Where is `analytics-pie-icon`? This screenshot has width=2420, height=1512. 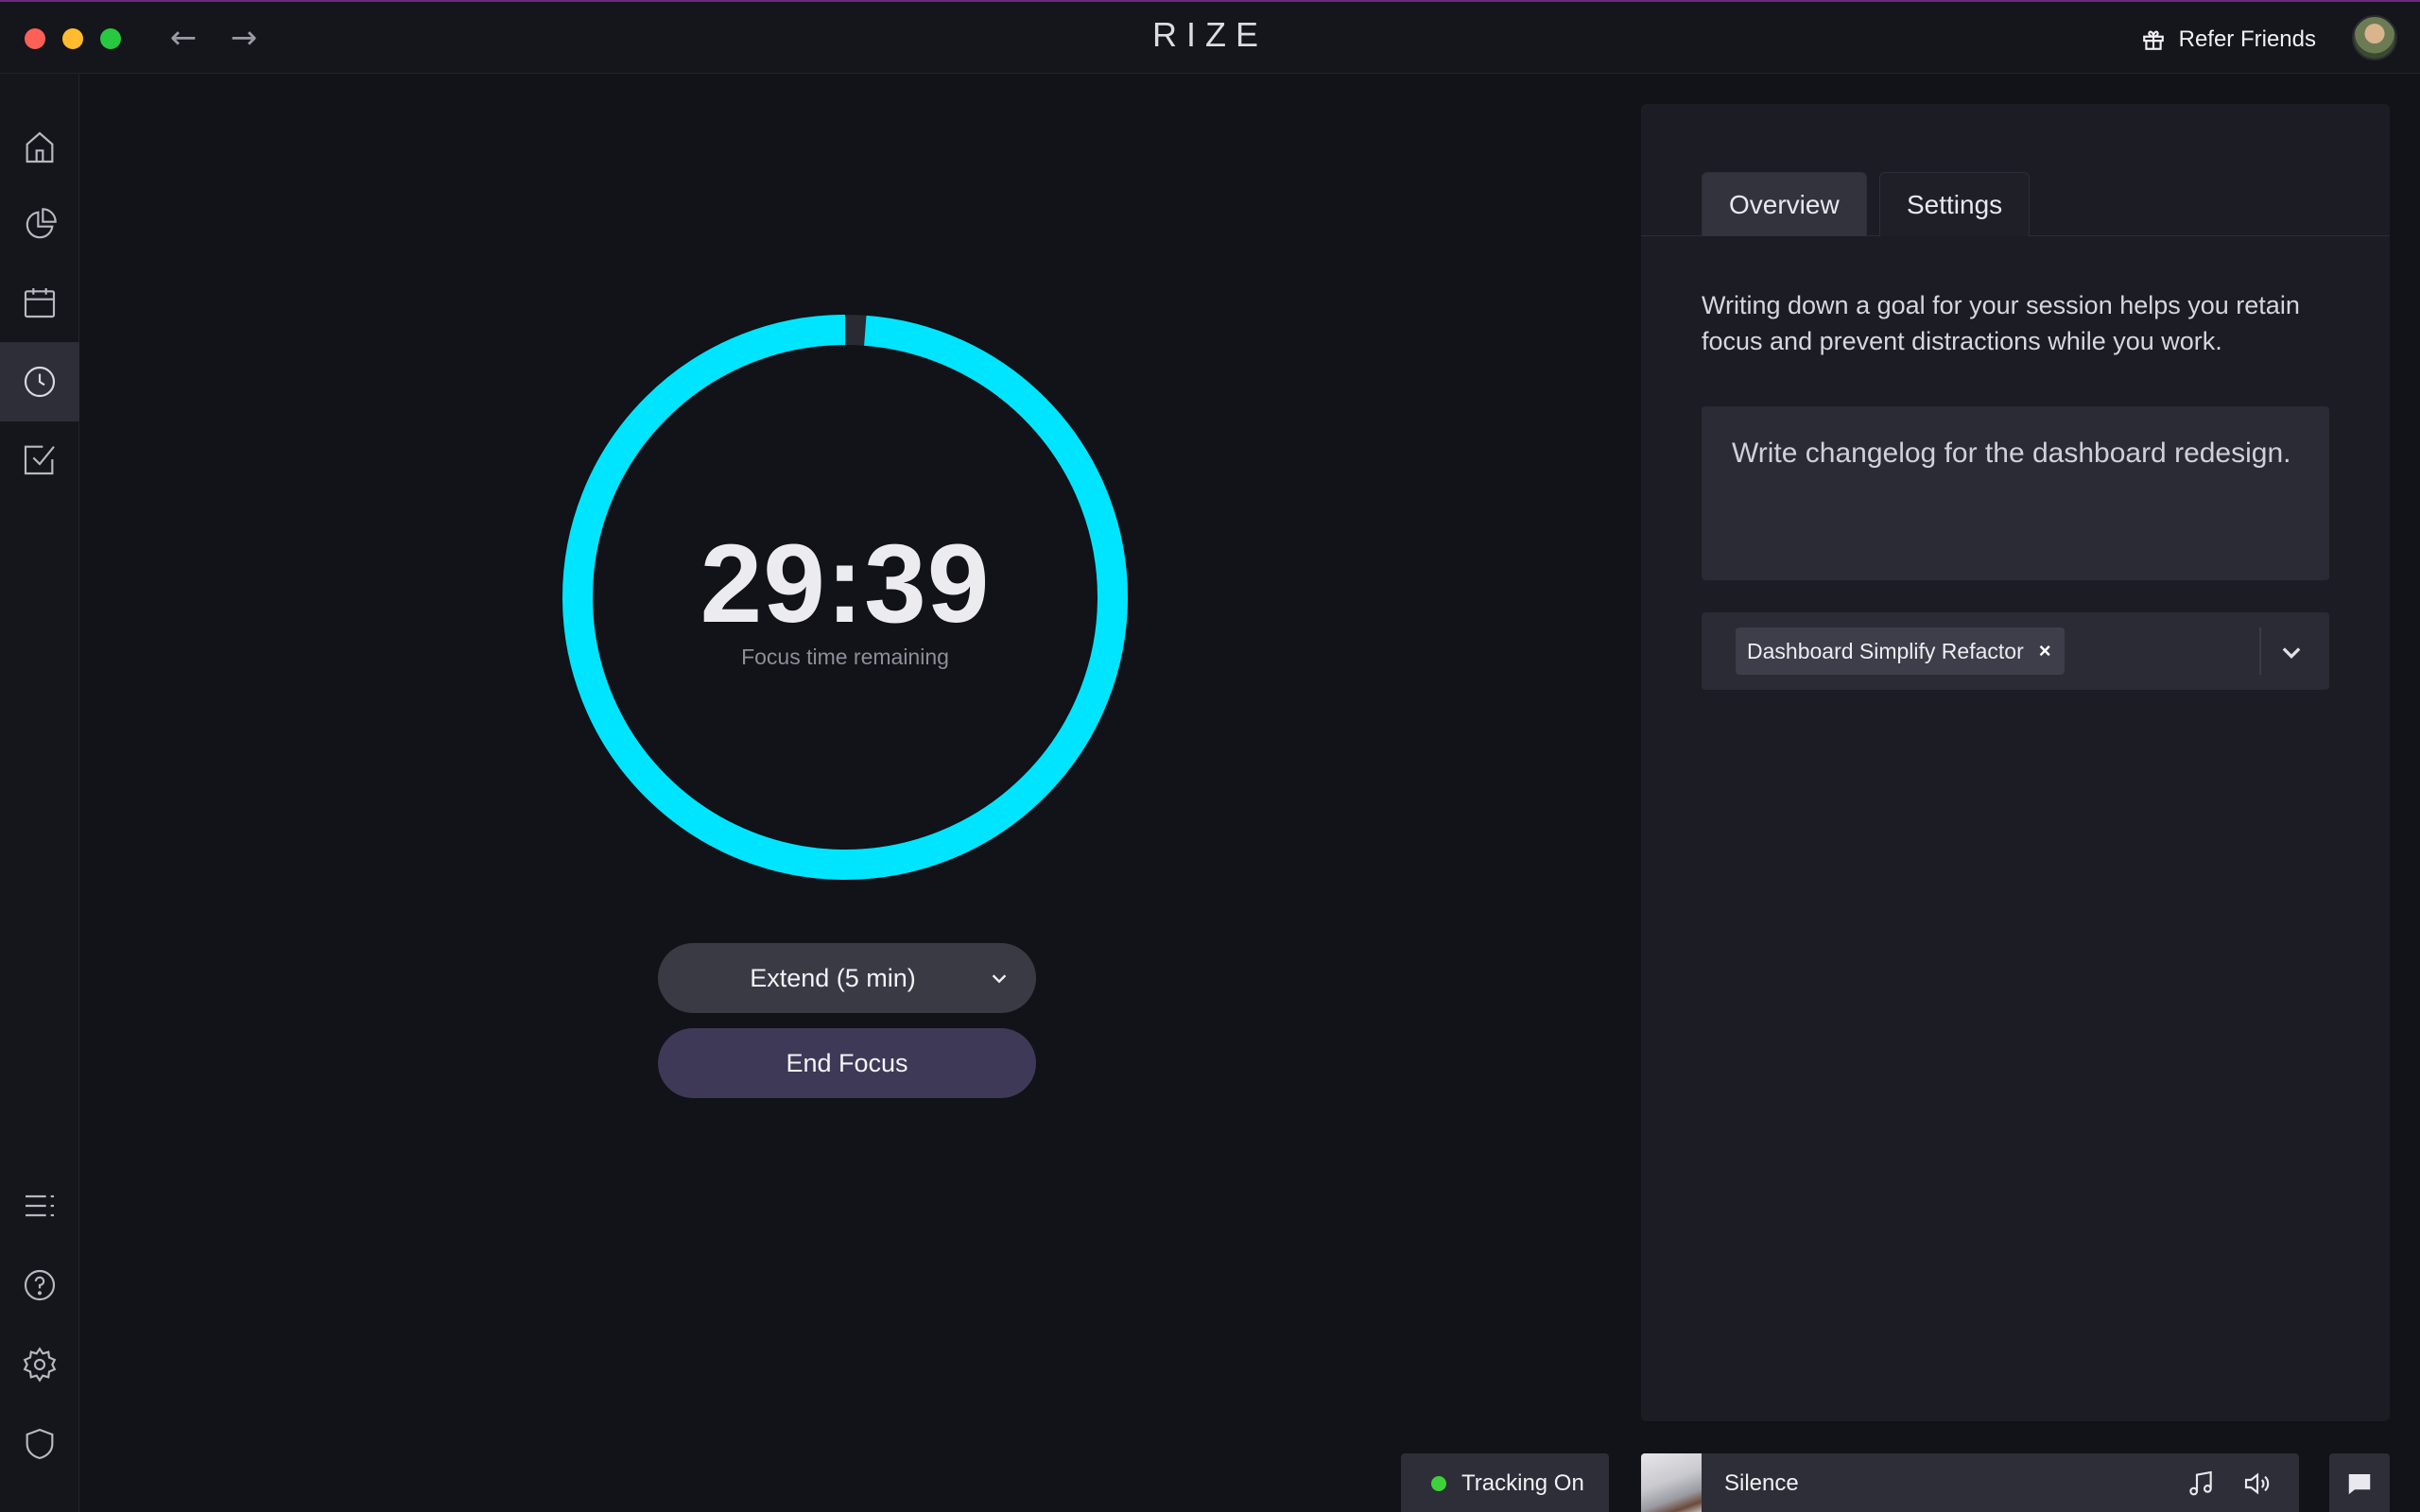
analytics-pie-icon is located at coordinates (41, 223).